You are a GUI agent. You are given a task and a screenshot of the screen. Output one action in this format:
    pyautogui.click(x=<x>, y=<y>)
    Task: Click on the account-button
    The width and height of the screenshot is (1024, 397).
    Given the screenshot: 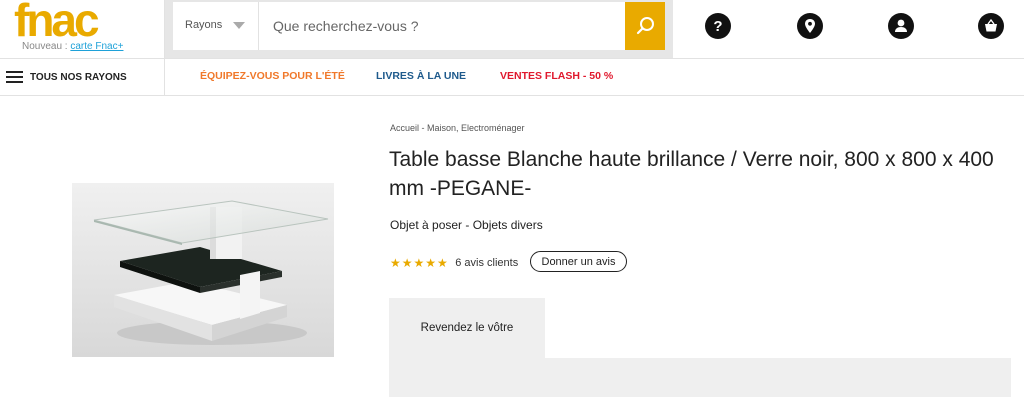 What is the action you would take?
    pyautogui.click(x=901, y=26)
    